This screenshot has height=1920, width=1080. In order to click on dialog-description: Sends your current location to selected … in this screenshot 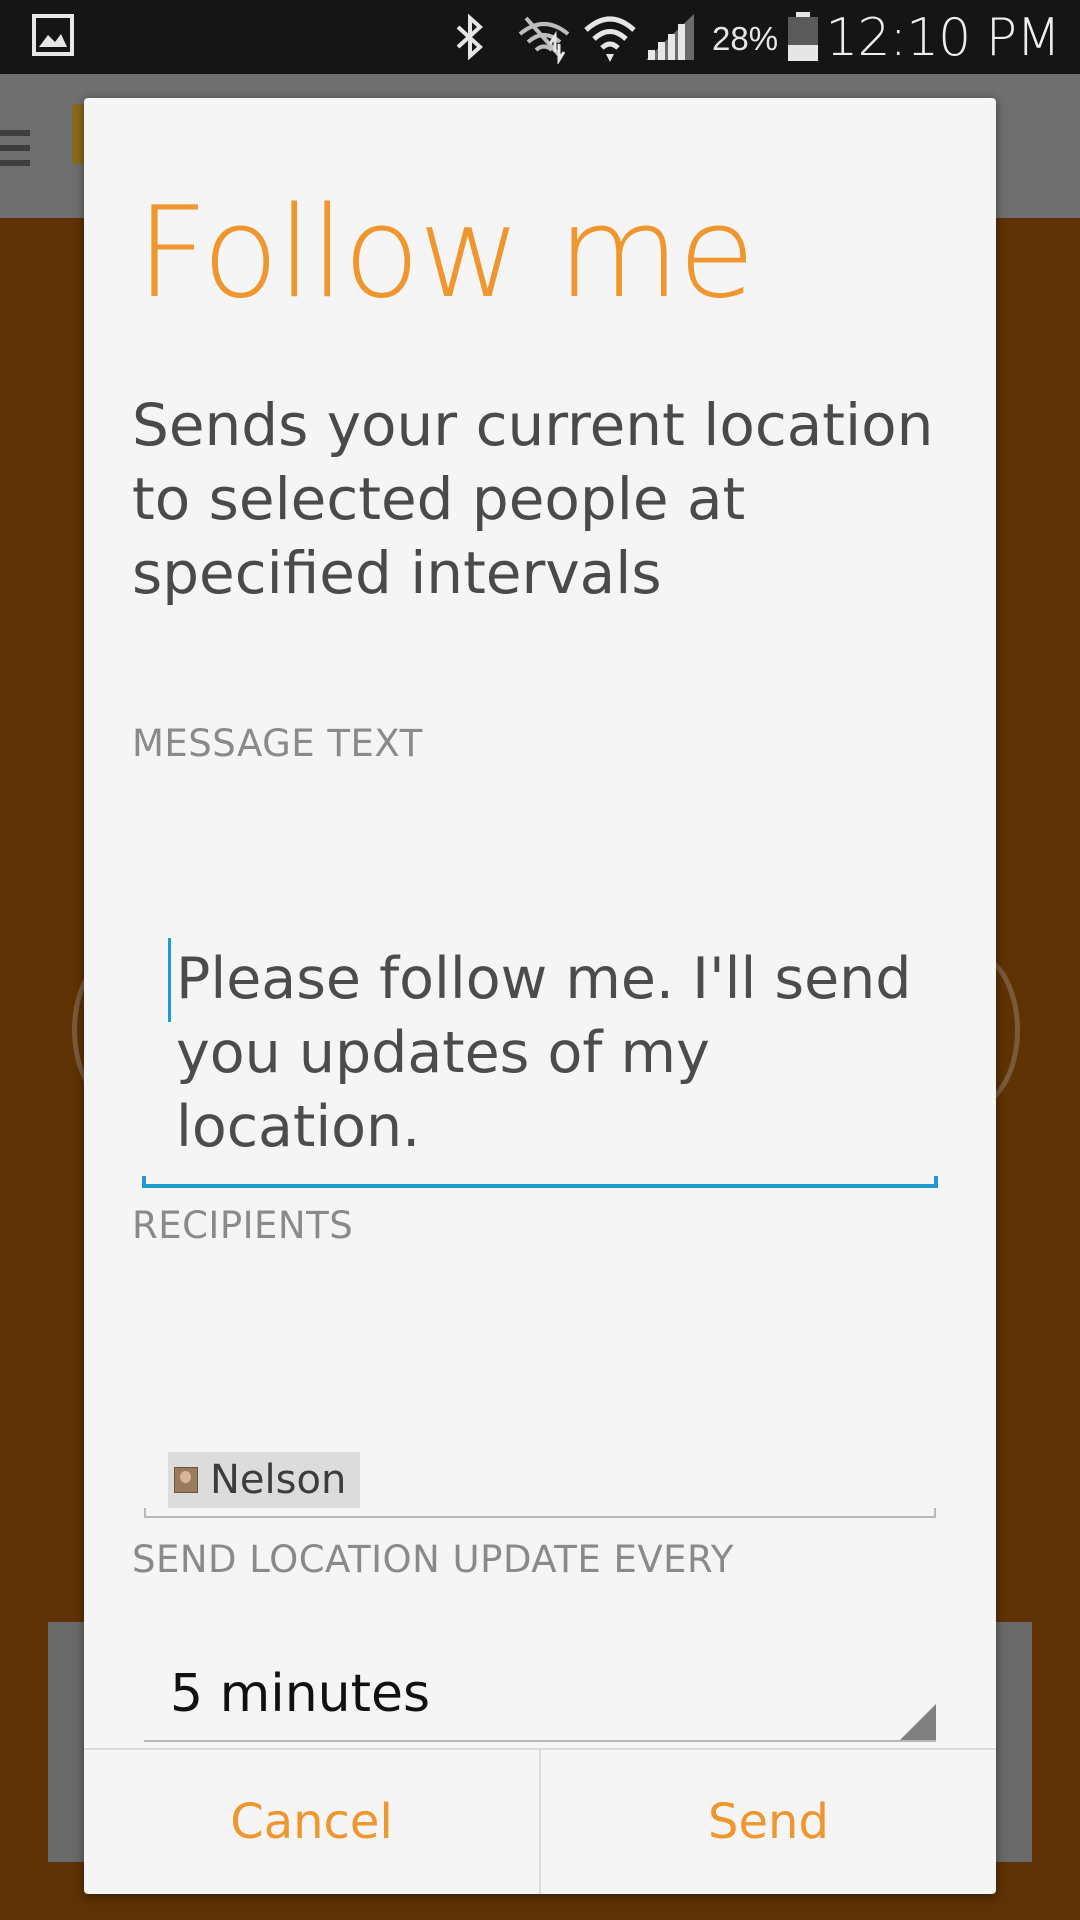, I will do `click(533, 499)`.